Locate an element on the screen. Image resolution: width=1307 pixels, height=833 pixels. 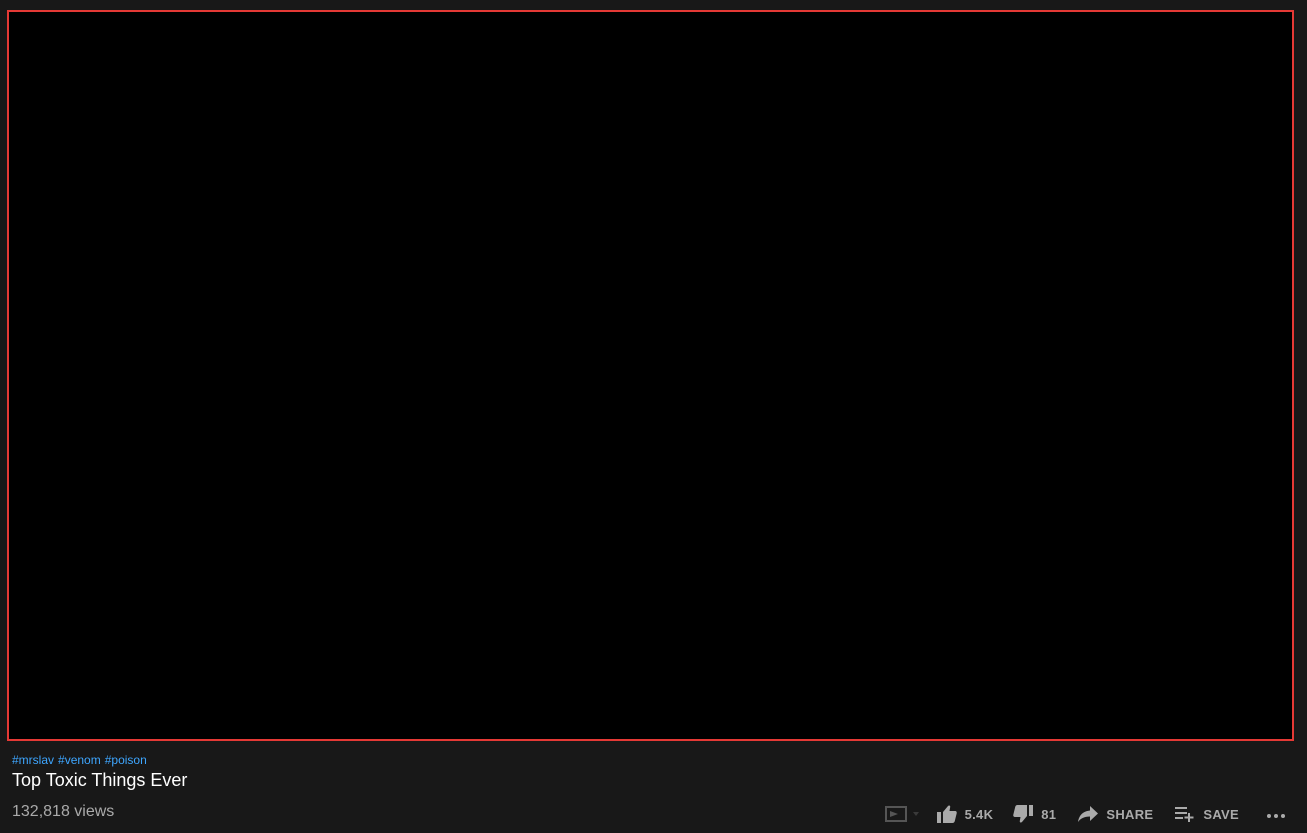
like-count: 5.4K is located at coordinates (979, 814).